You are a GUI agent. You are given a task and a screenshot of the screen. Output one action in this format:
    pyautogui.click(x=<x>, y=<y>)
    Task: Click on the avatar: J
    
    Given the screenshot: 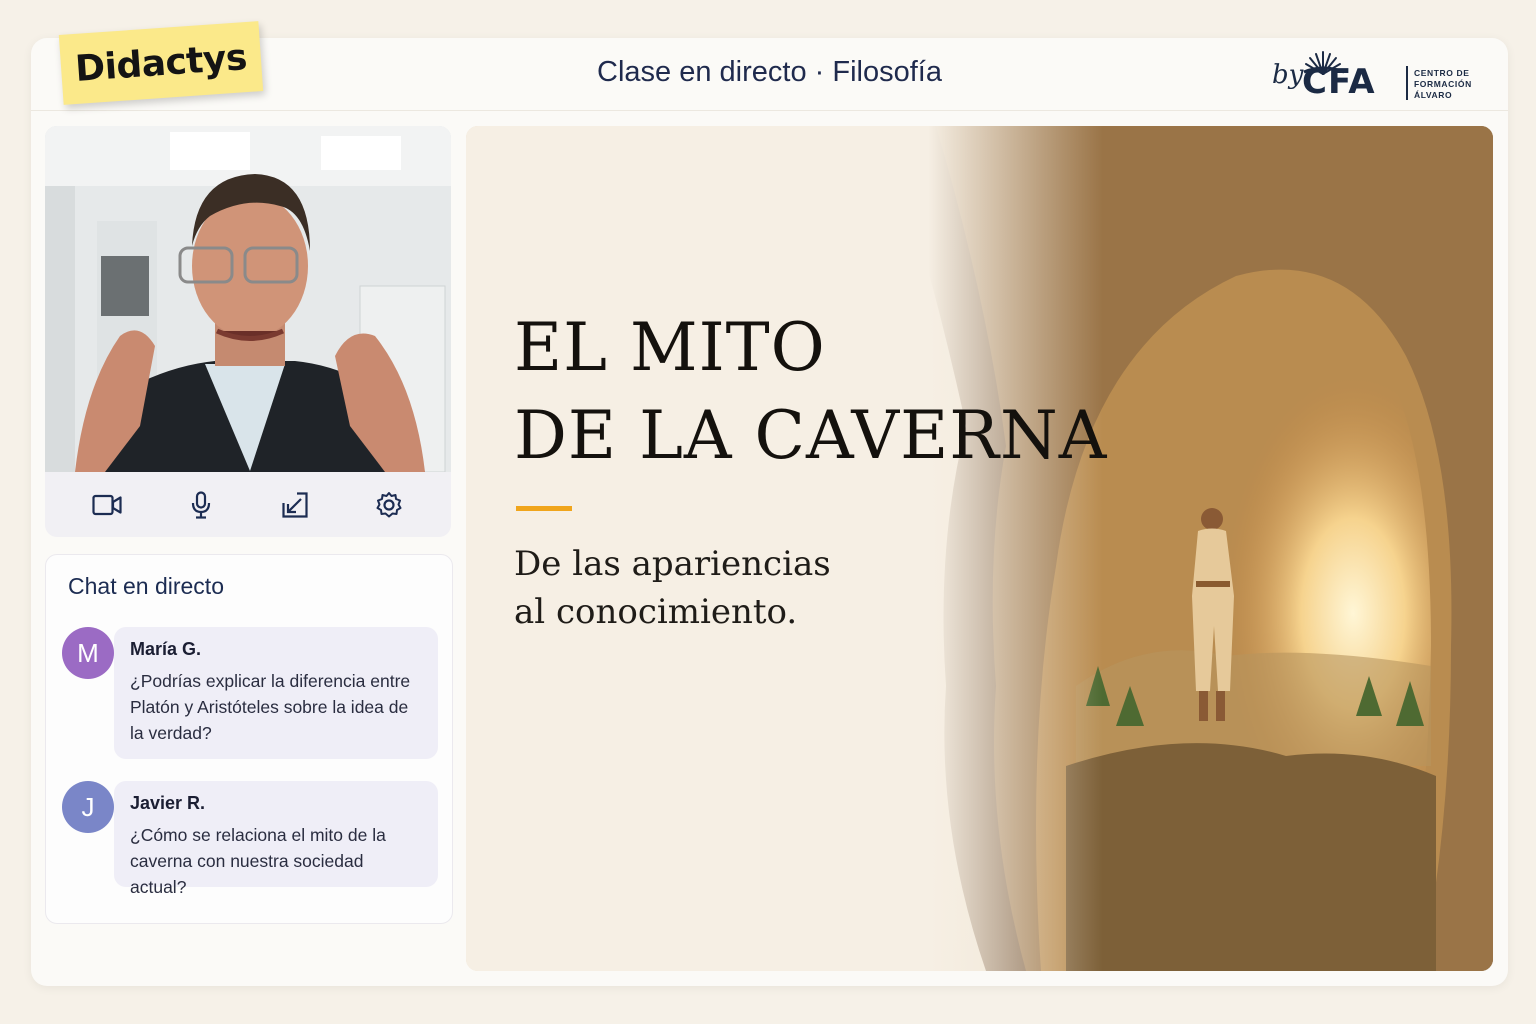 What is the action you would take?
    pyautogui.click(x=88, y=807)
    